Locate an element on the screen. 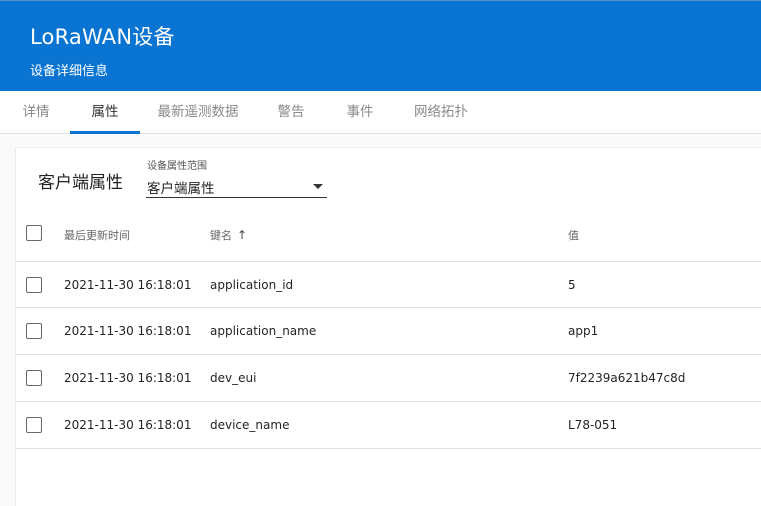 The image size is (761, 506). cell-value: L78-051 is located at coordinates (593, 425).